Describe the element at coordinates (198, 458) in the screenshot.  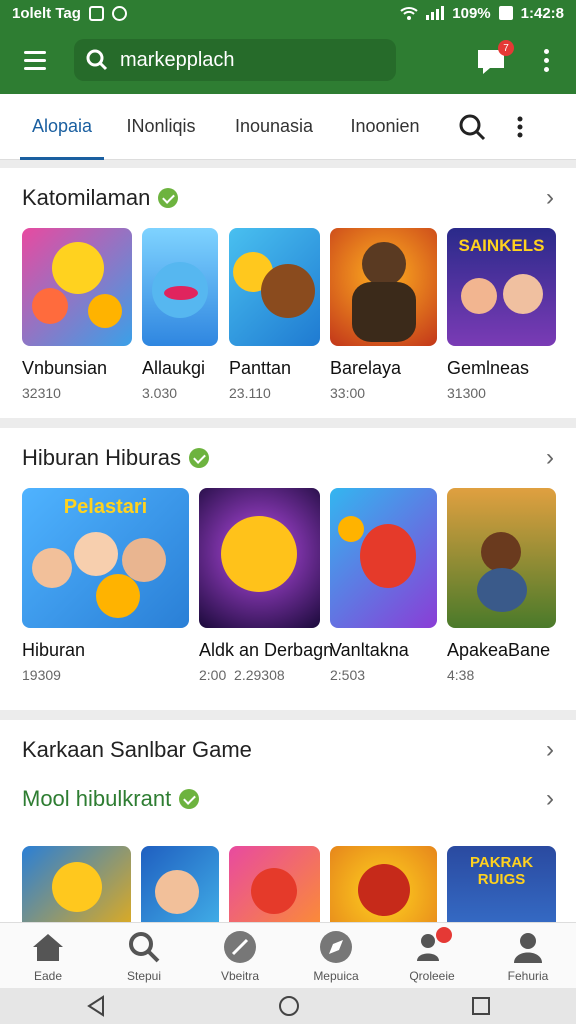
I see `verified-icon` at that location.